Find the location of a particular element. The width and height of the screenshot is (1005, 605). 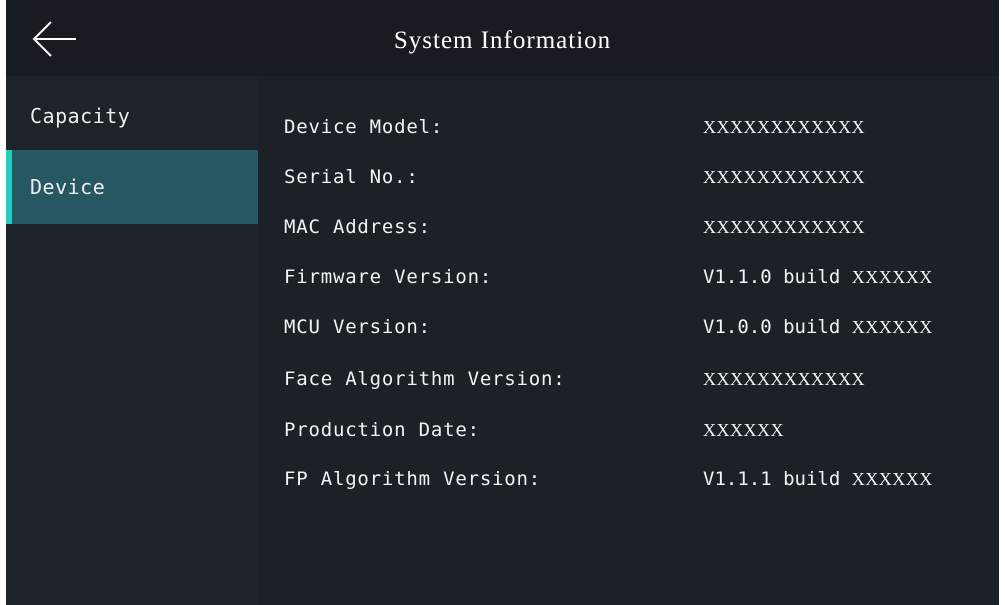

info-label: MAC Address: is located at coordinates (357, 227).